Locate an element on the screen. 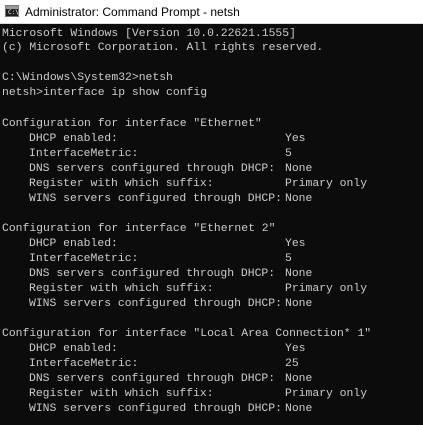 This screenshot has width=423, height=425. interface-heading: Configuration for interface "Ethernet" is located at coordinates (132, 124).